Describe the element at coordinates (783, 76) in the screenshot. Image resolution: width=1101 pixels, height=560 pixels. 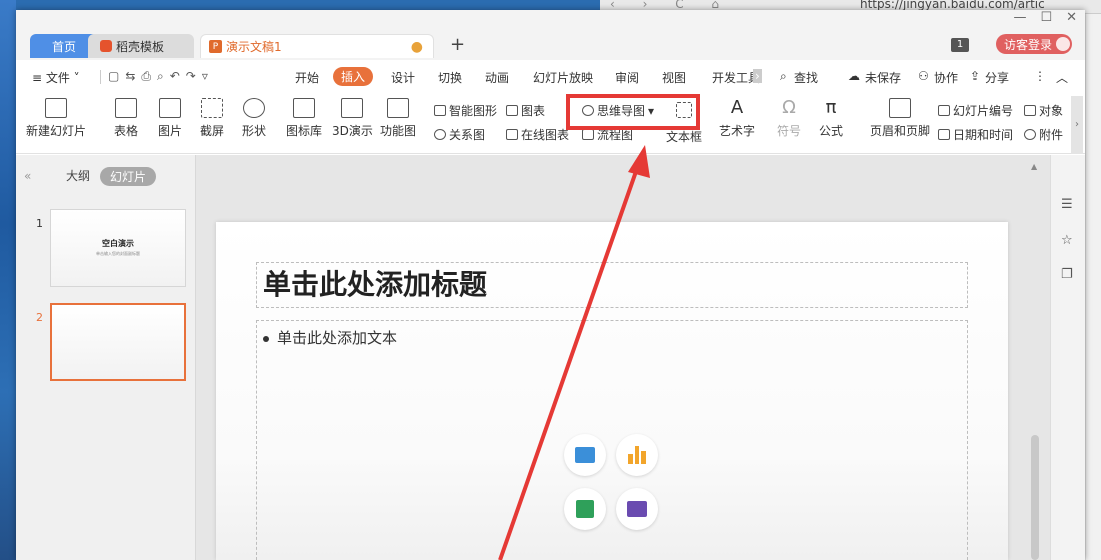
I see `search-icon: ⌕` at that location.